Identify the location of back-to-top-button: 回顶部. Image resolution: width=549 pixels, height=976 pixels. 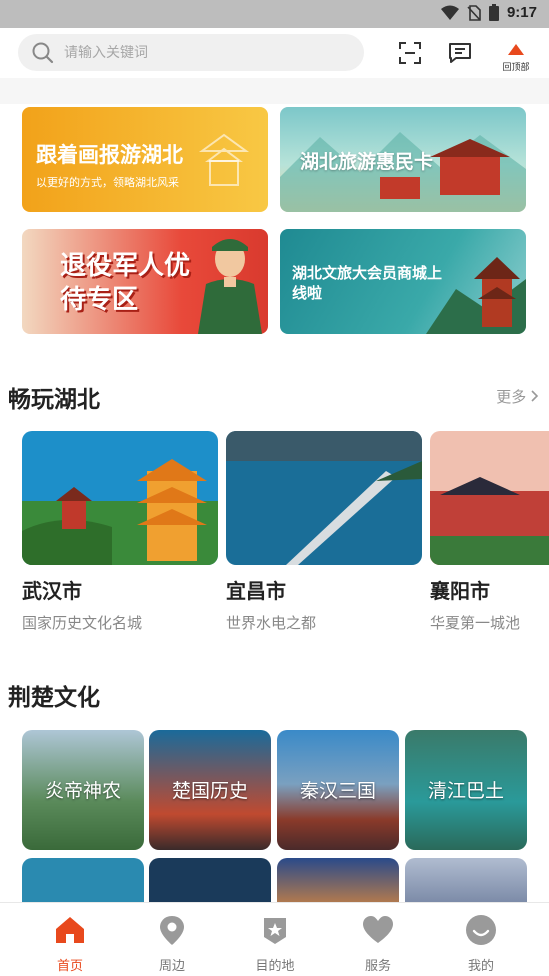
(516, 57).